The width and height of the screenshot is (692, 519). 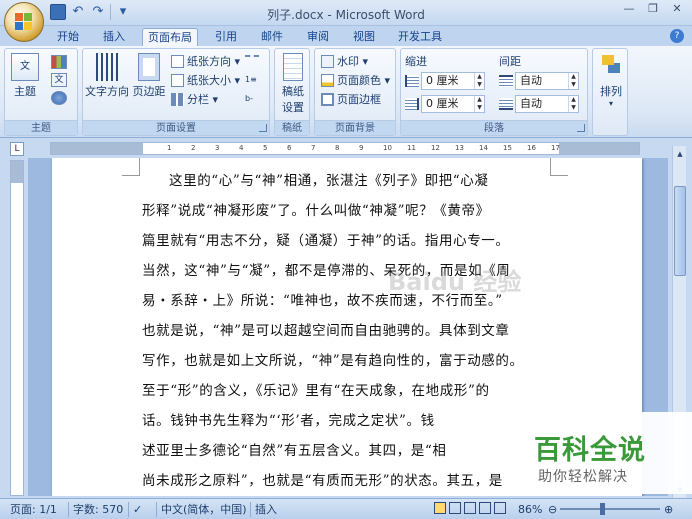 I want to click on margins-button: 页边距, so click(x=149, y=76).